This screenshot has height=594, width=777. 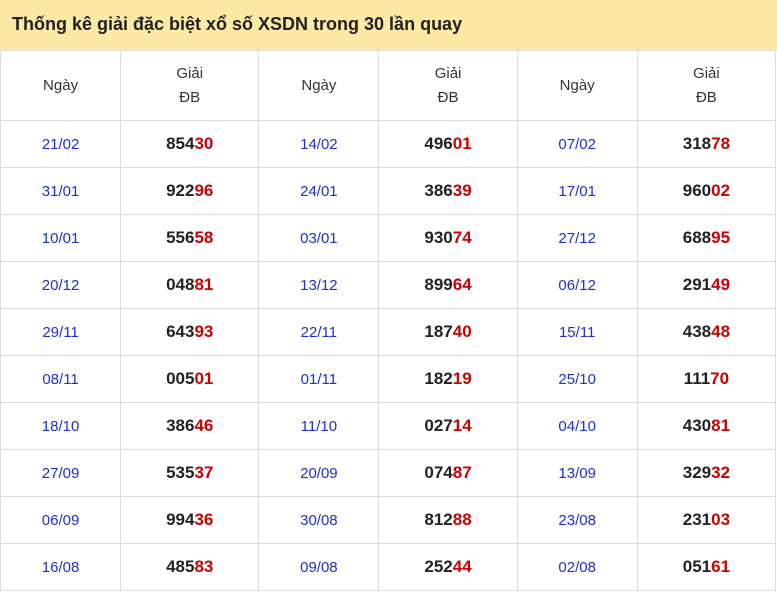 I want to click on draw-date-link: 29/11, so click(x=61, y=332).